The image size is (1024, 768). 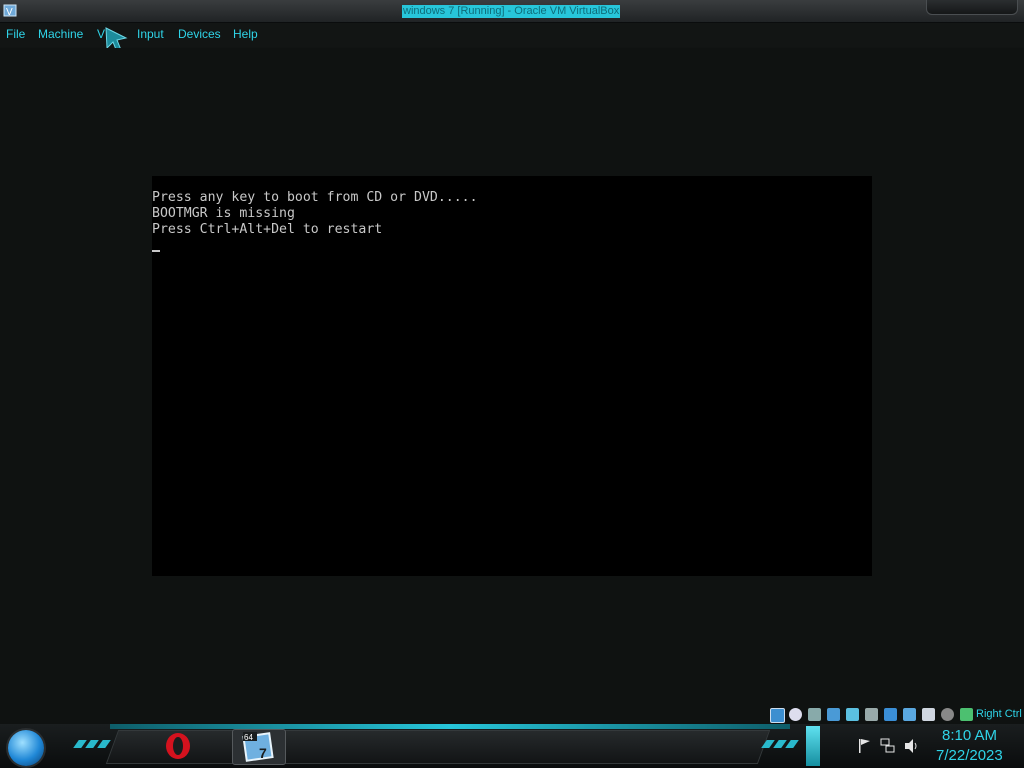 What do you see at coordinates (248, 737) in the screenshot?
I see `vbox-badge-text: 64` at bounding box center [248, 737].